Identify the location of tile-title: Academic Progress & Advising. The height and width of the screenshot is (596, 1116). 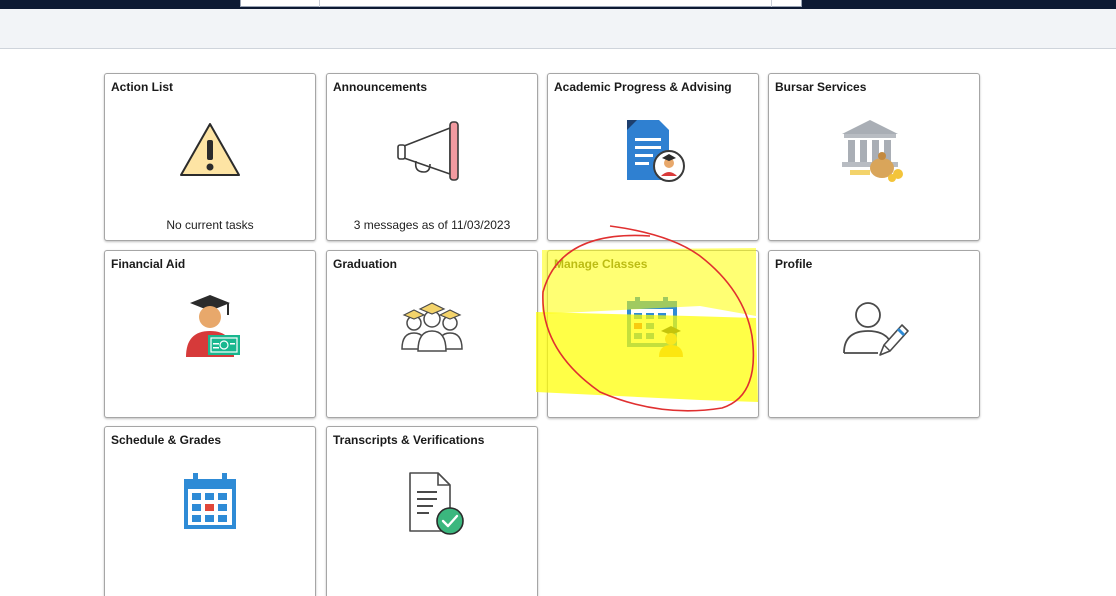
(643, 87).